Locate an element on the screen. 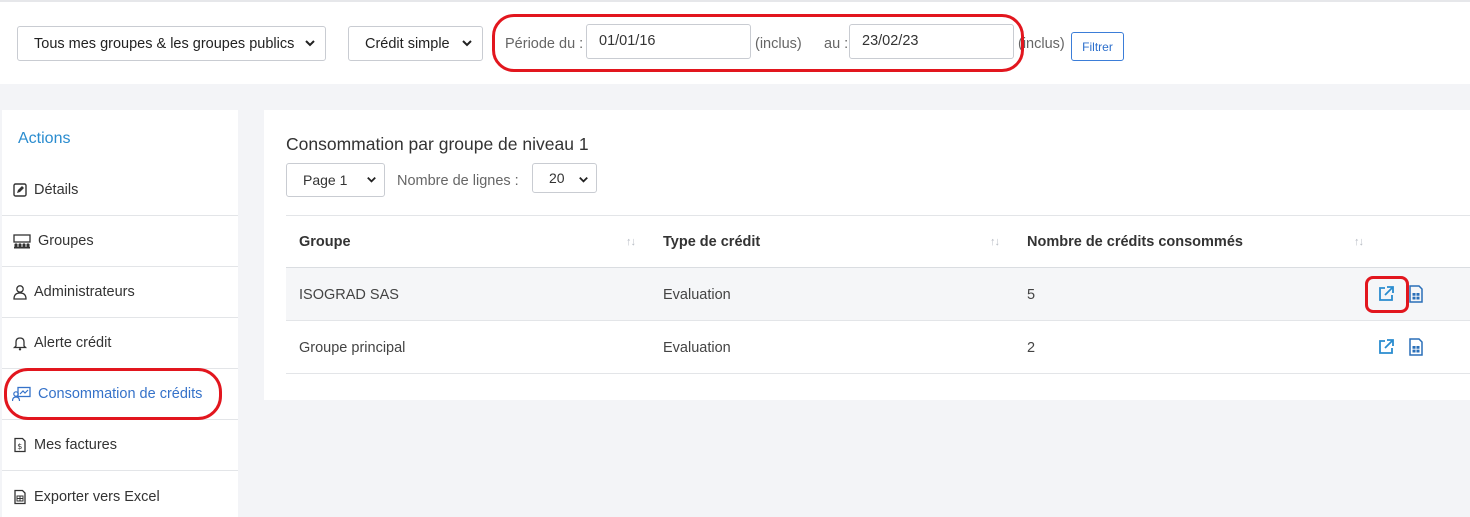 The width and height of the screenshot is (1470, 517). user-icon is located at coordinates (20, 292).